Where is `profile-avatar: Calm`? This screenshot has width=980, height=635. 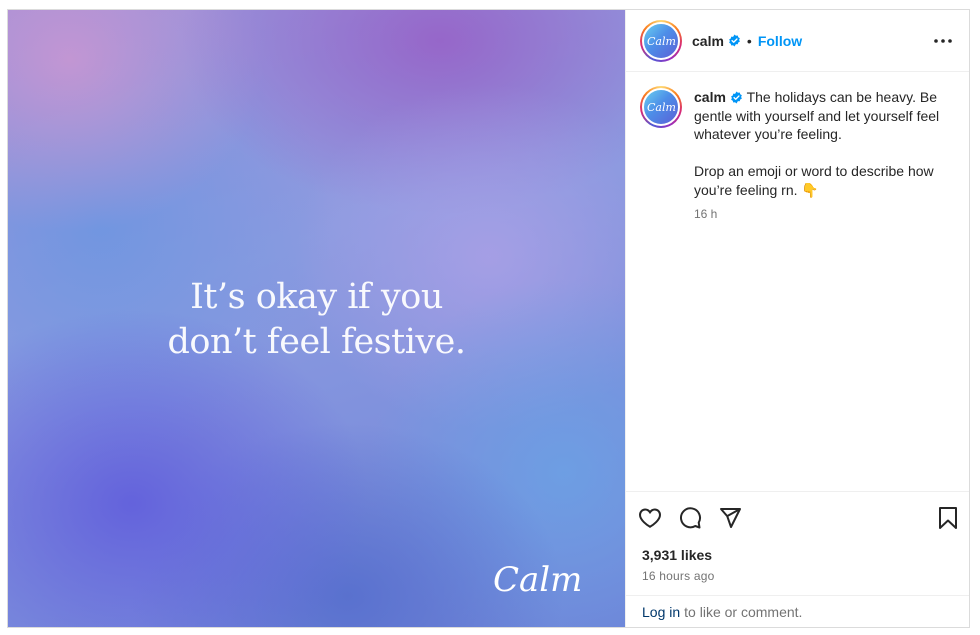
profile-avatar: Calm is located at coordinates (661, 40).